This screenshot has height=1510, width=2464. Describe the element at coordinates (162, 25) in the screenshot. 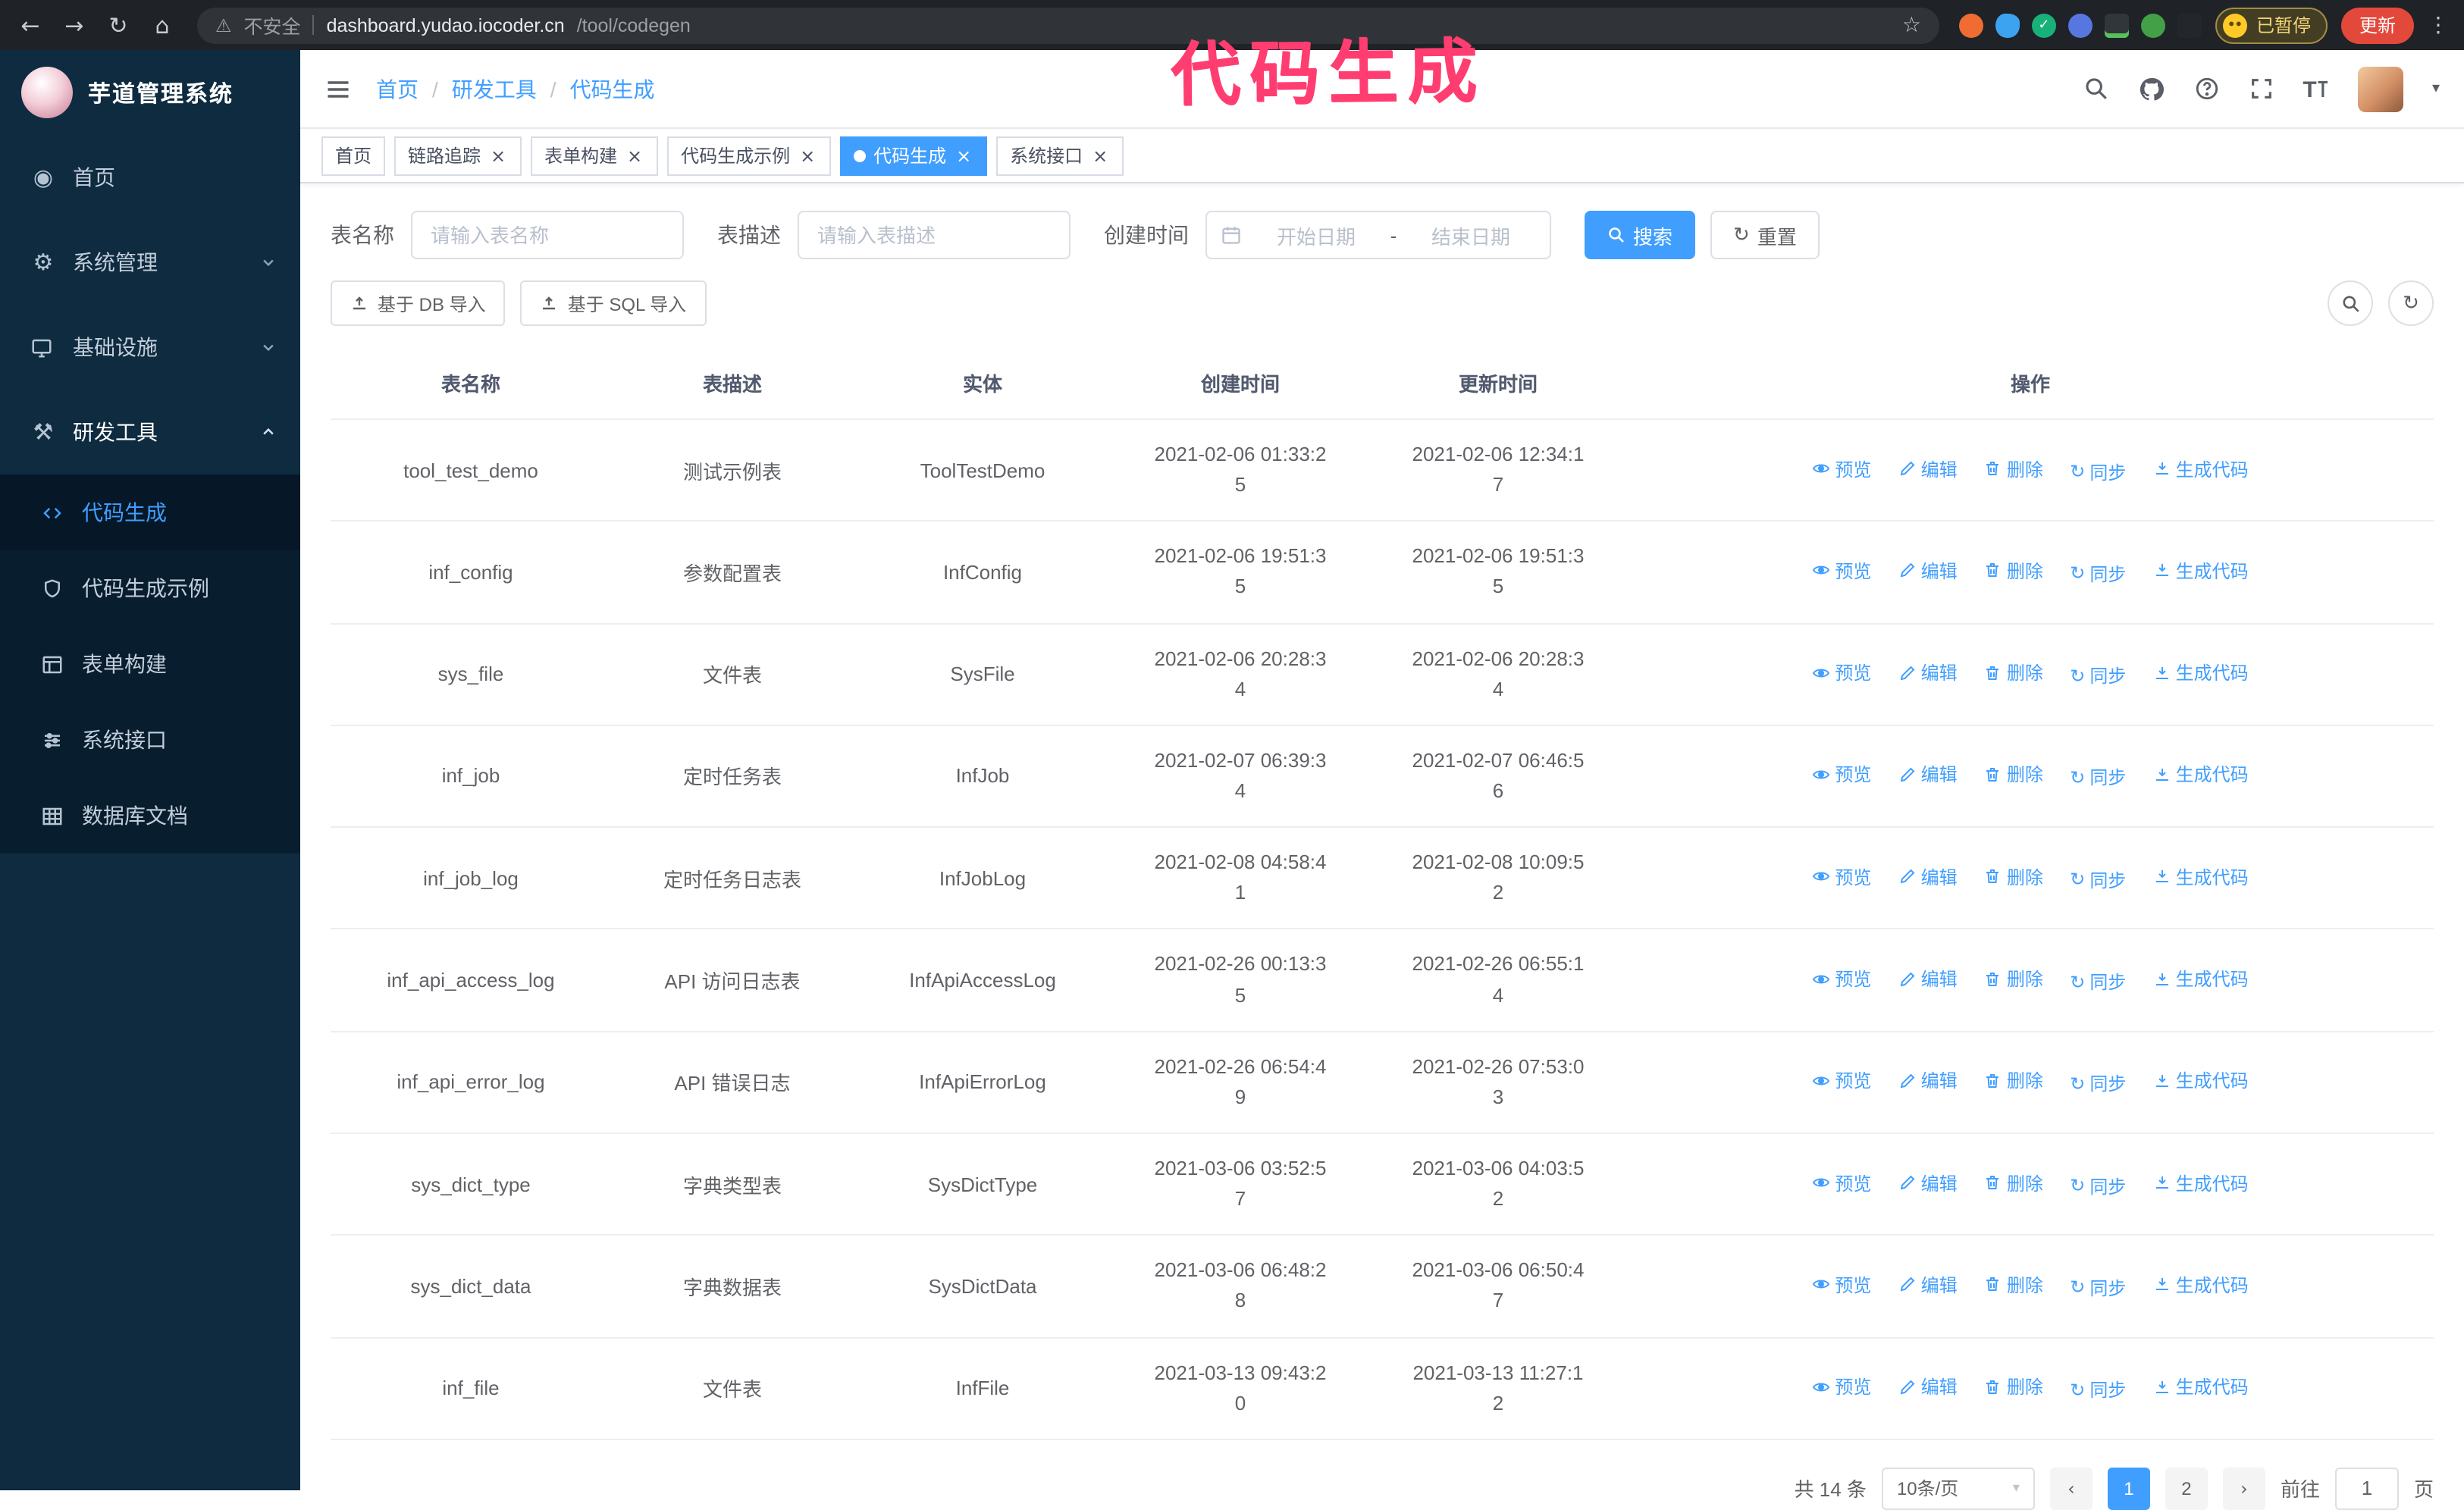

I see `home-icon: ⌂` at that location.